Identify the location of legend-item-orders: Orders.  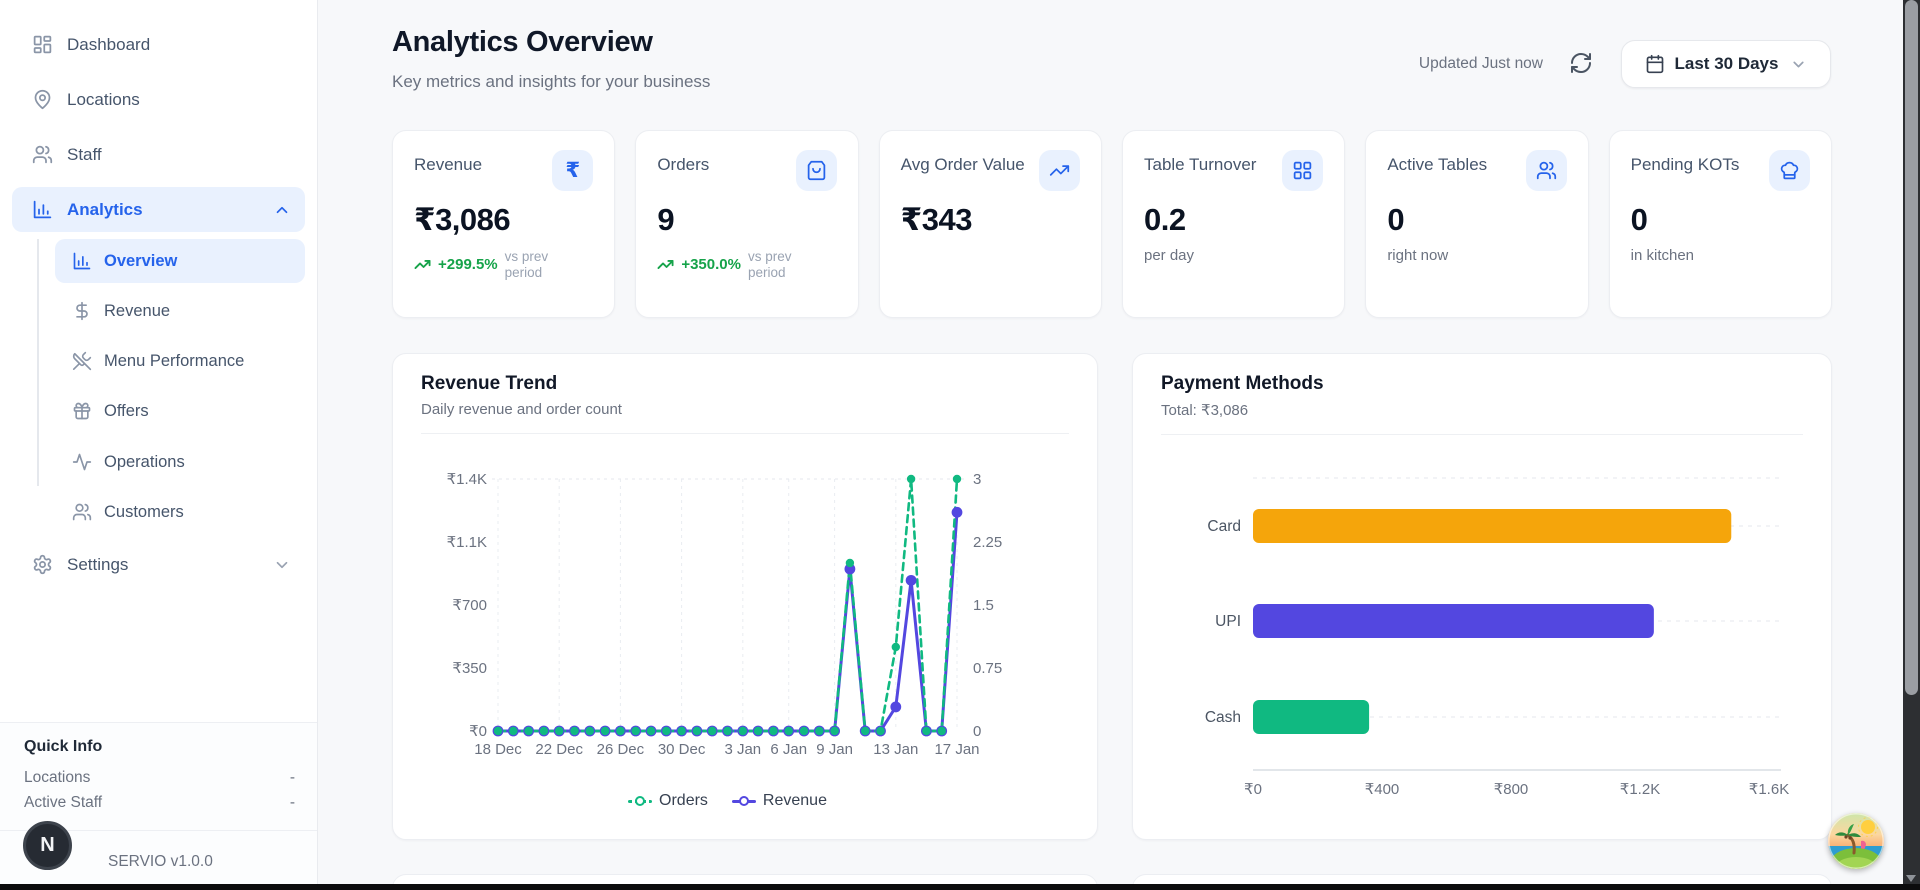
(668, 801).